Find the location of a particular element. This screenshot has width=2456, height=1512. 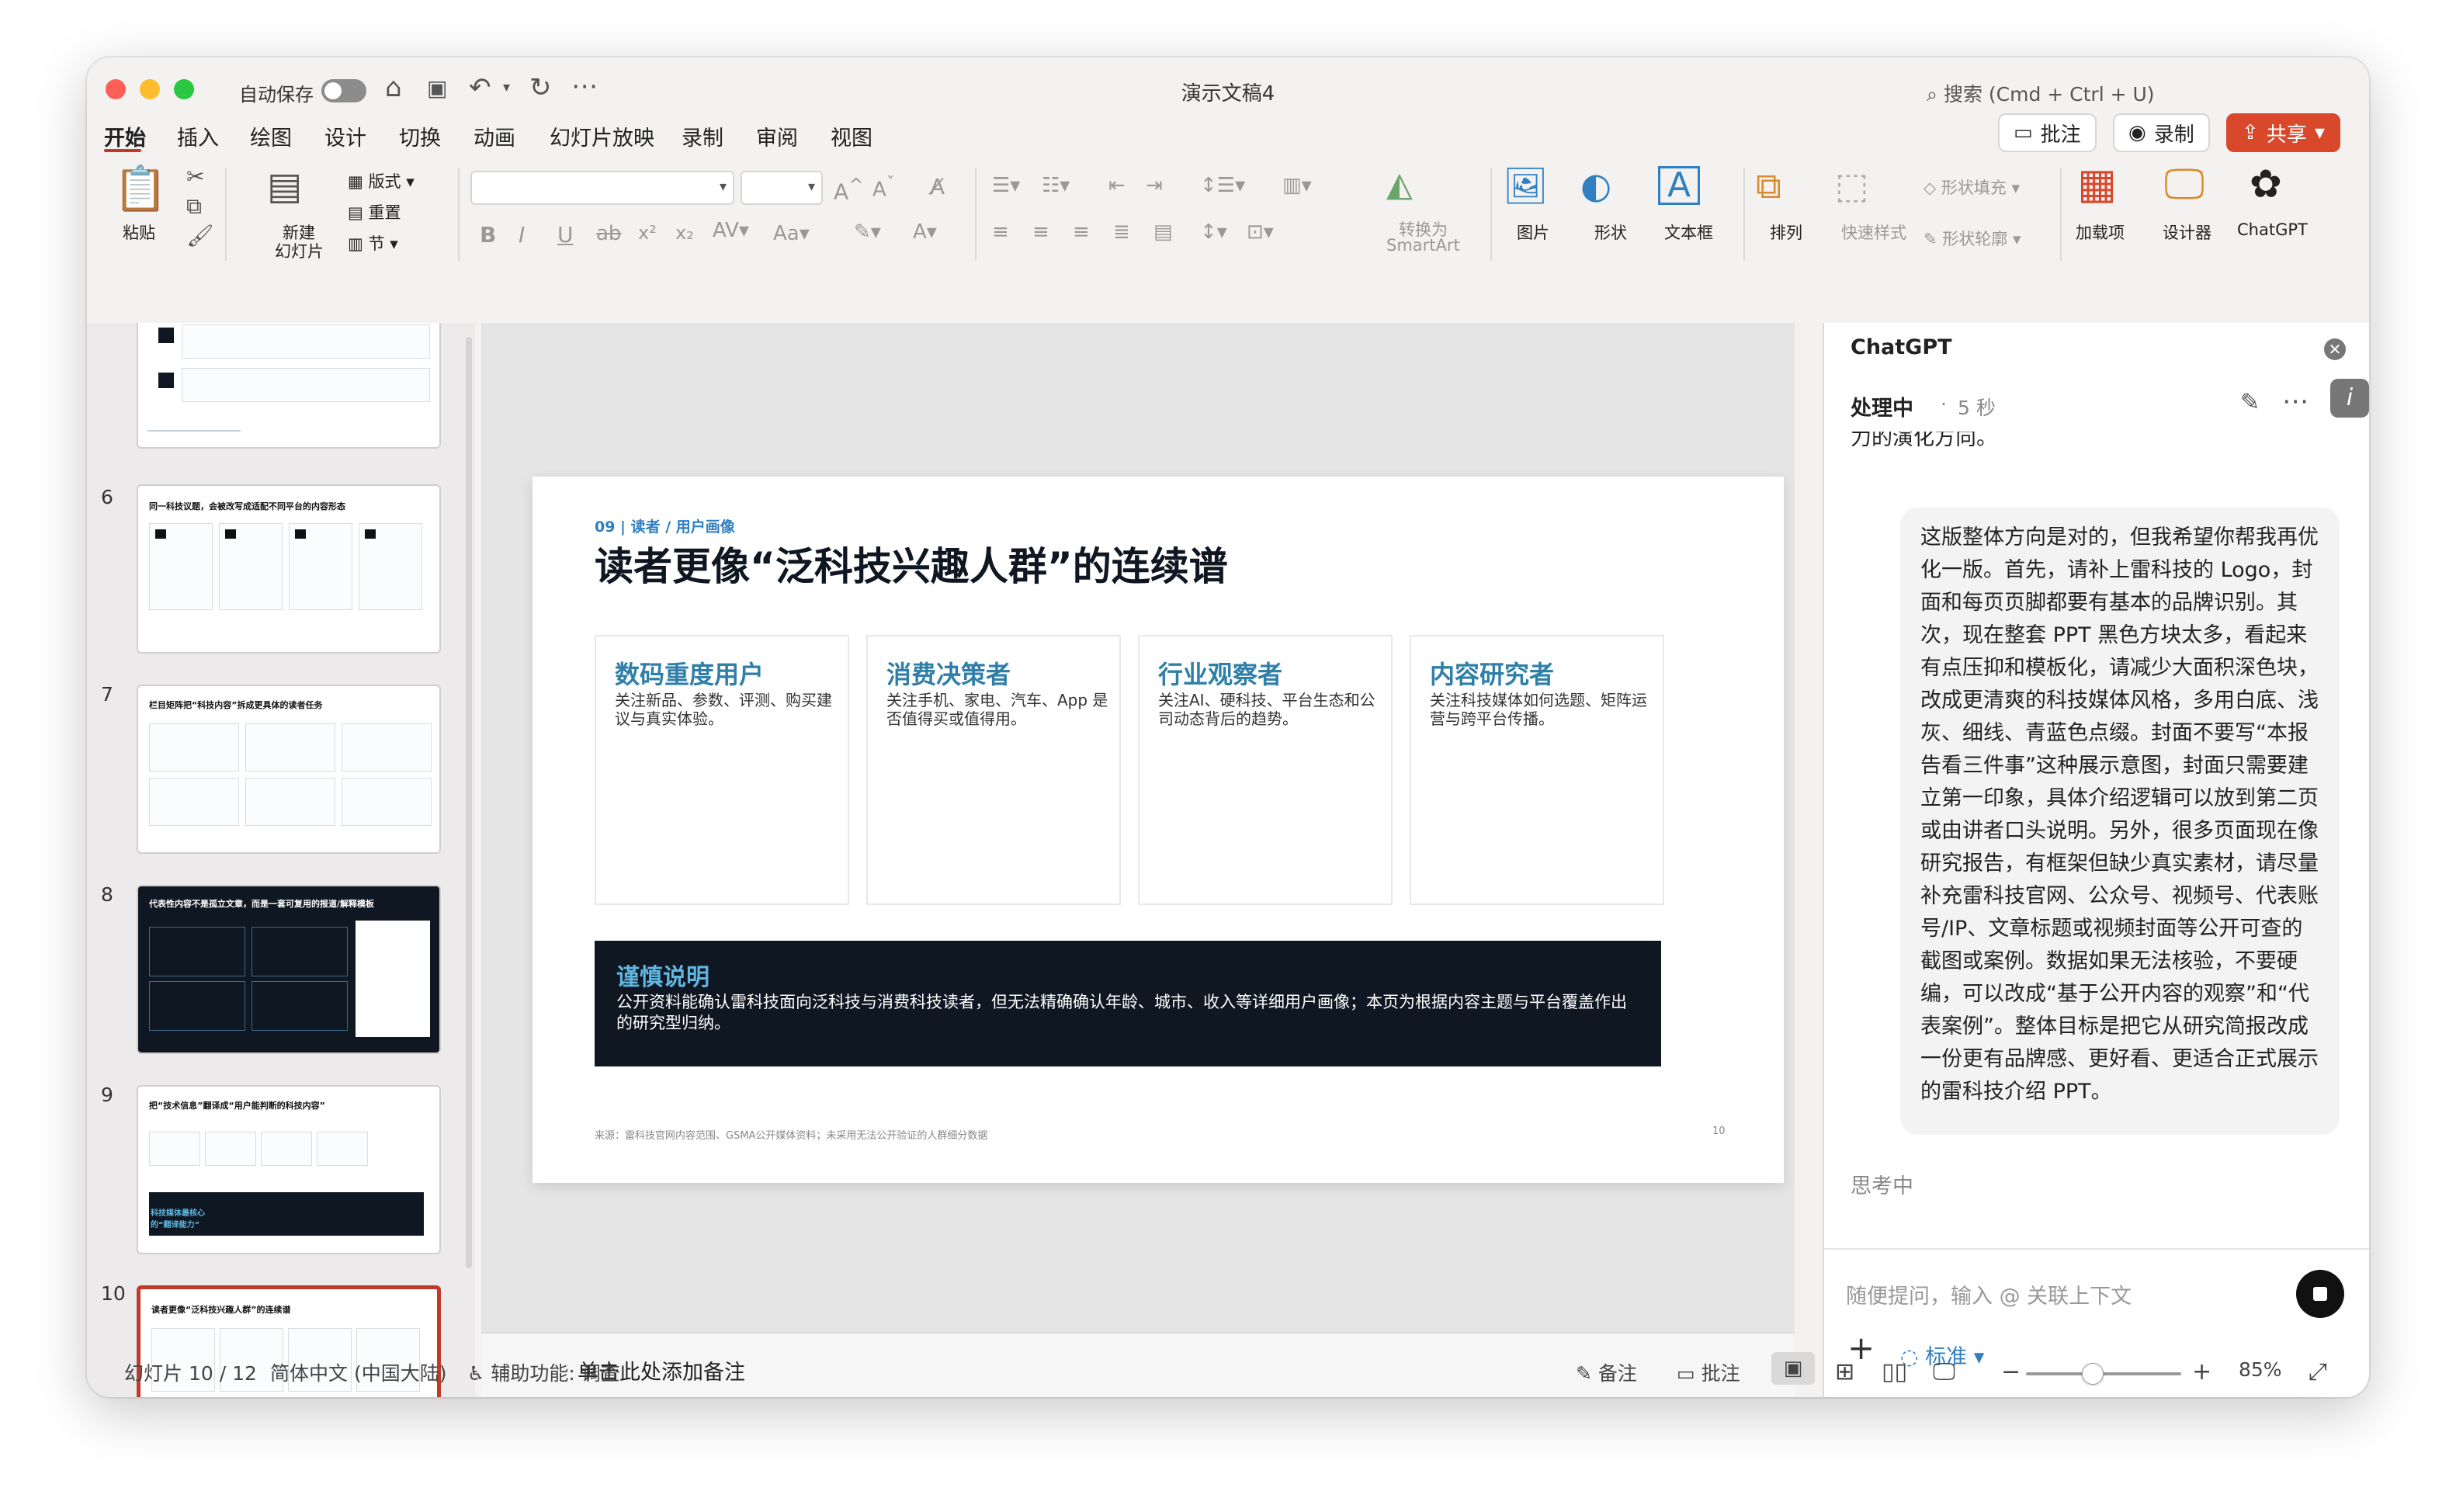

character-spacing-icon: AV▾ is located at coordinates (731, 230).